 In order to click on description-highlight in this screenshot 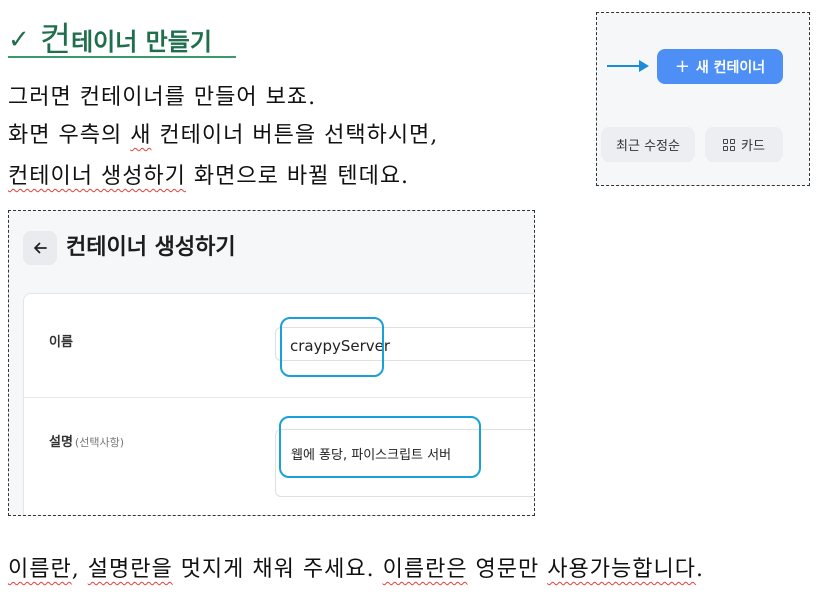, I will do `click(380, 447)`.